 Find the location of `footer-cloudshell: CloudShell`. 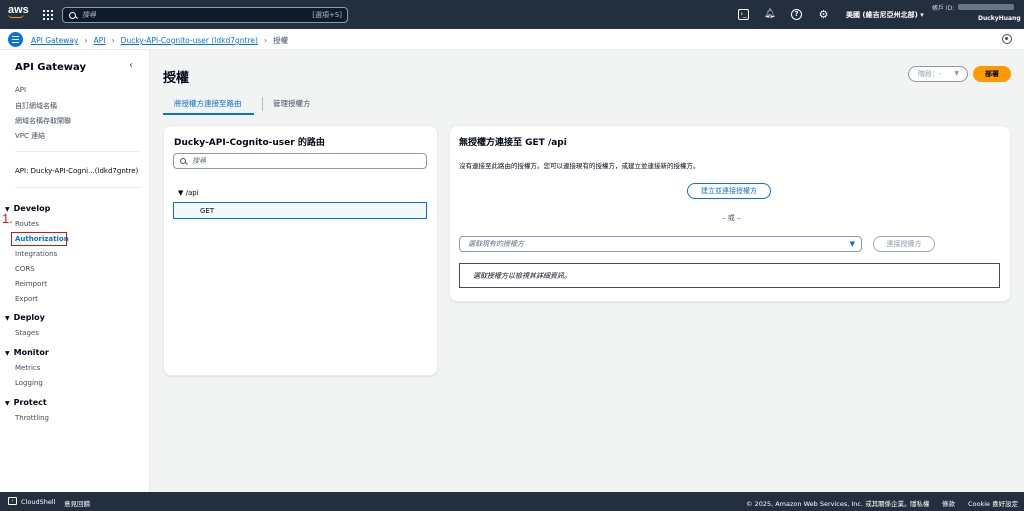

footer-cloudshell: CloudShell is located at coordinates (38, 502).